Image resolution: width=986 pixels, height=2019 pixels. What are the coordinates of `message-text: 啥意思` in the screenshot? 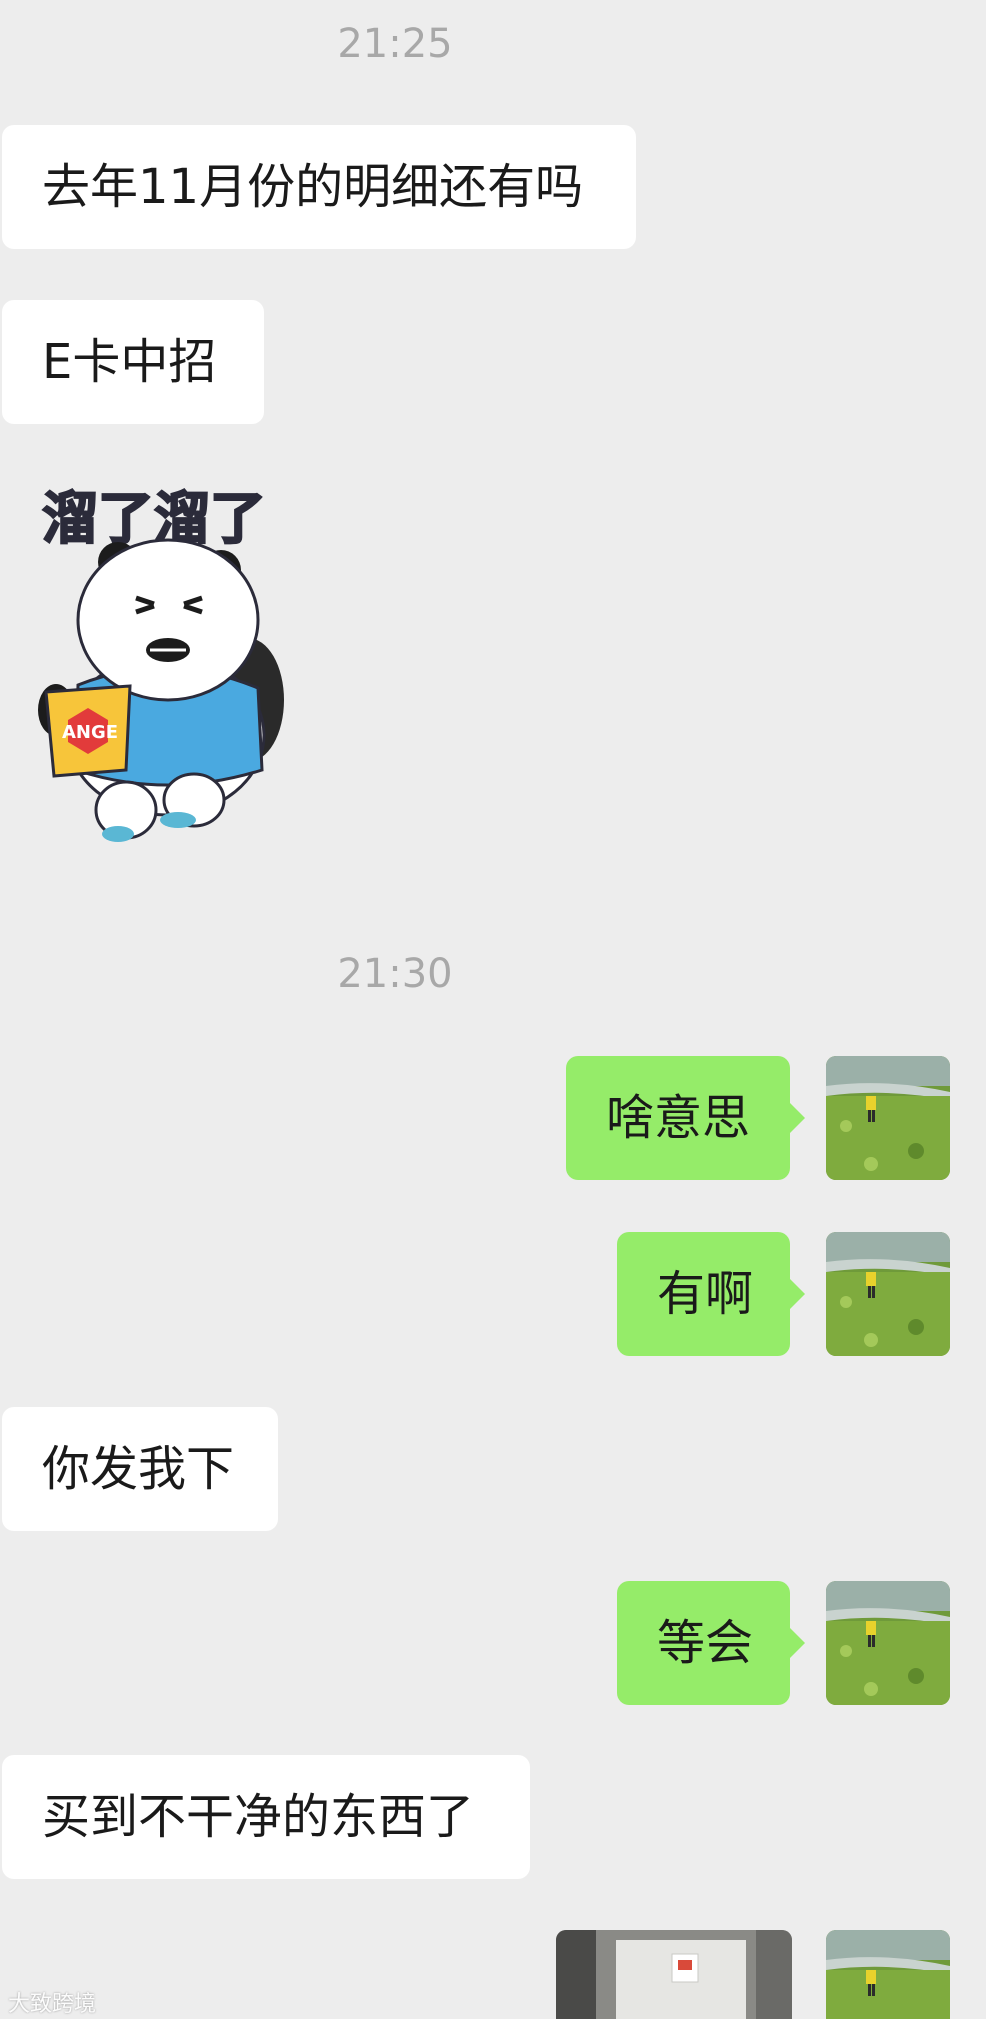 It's located at (678, 1118).